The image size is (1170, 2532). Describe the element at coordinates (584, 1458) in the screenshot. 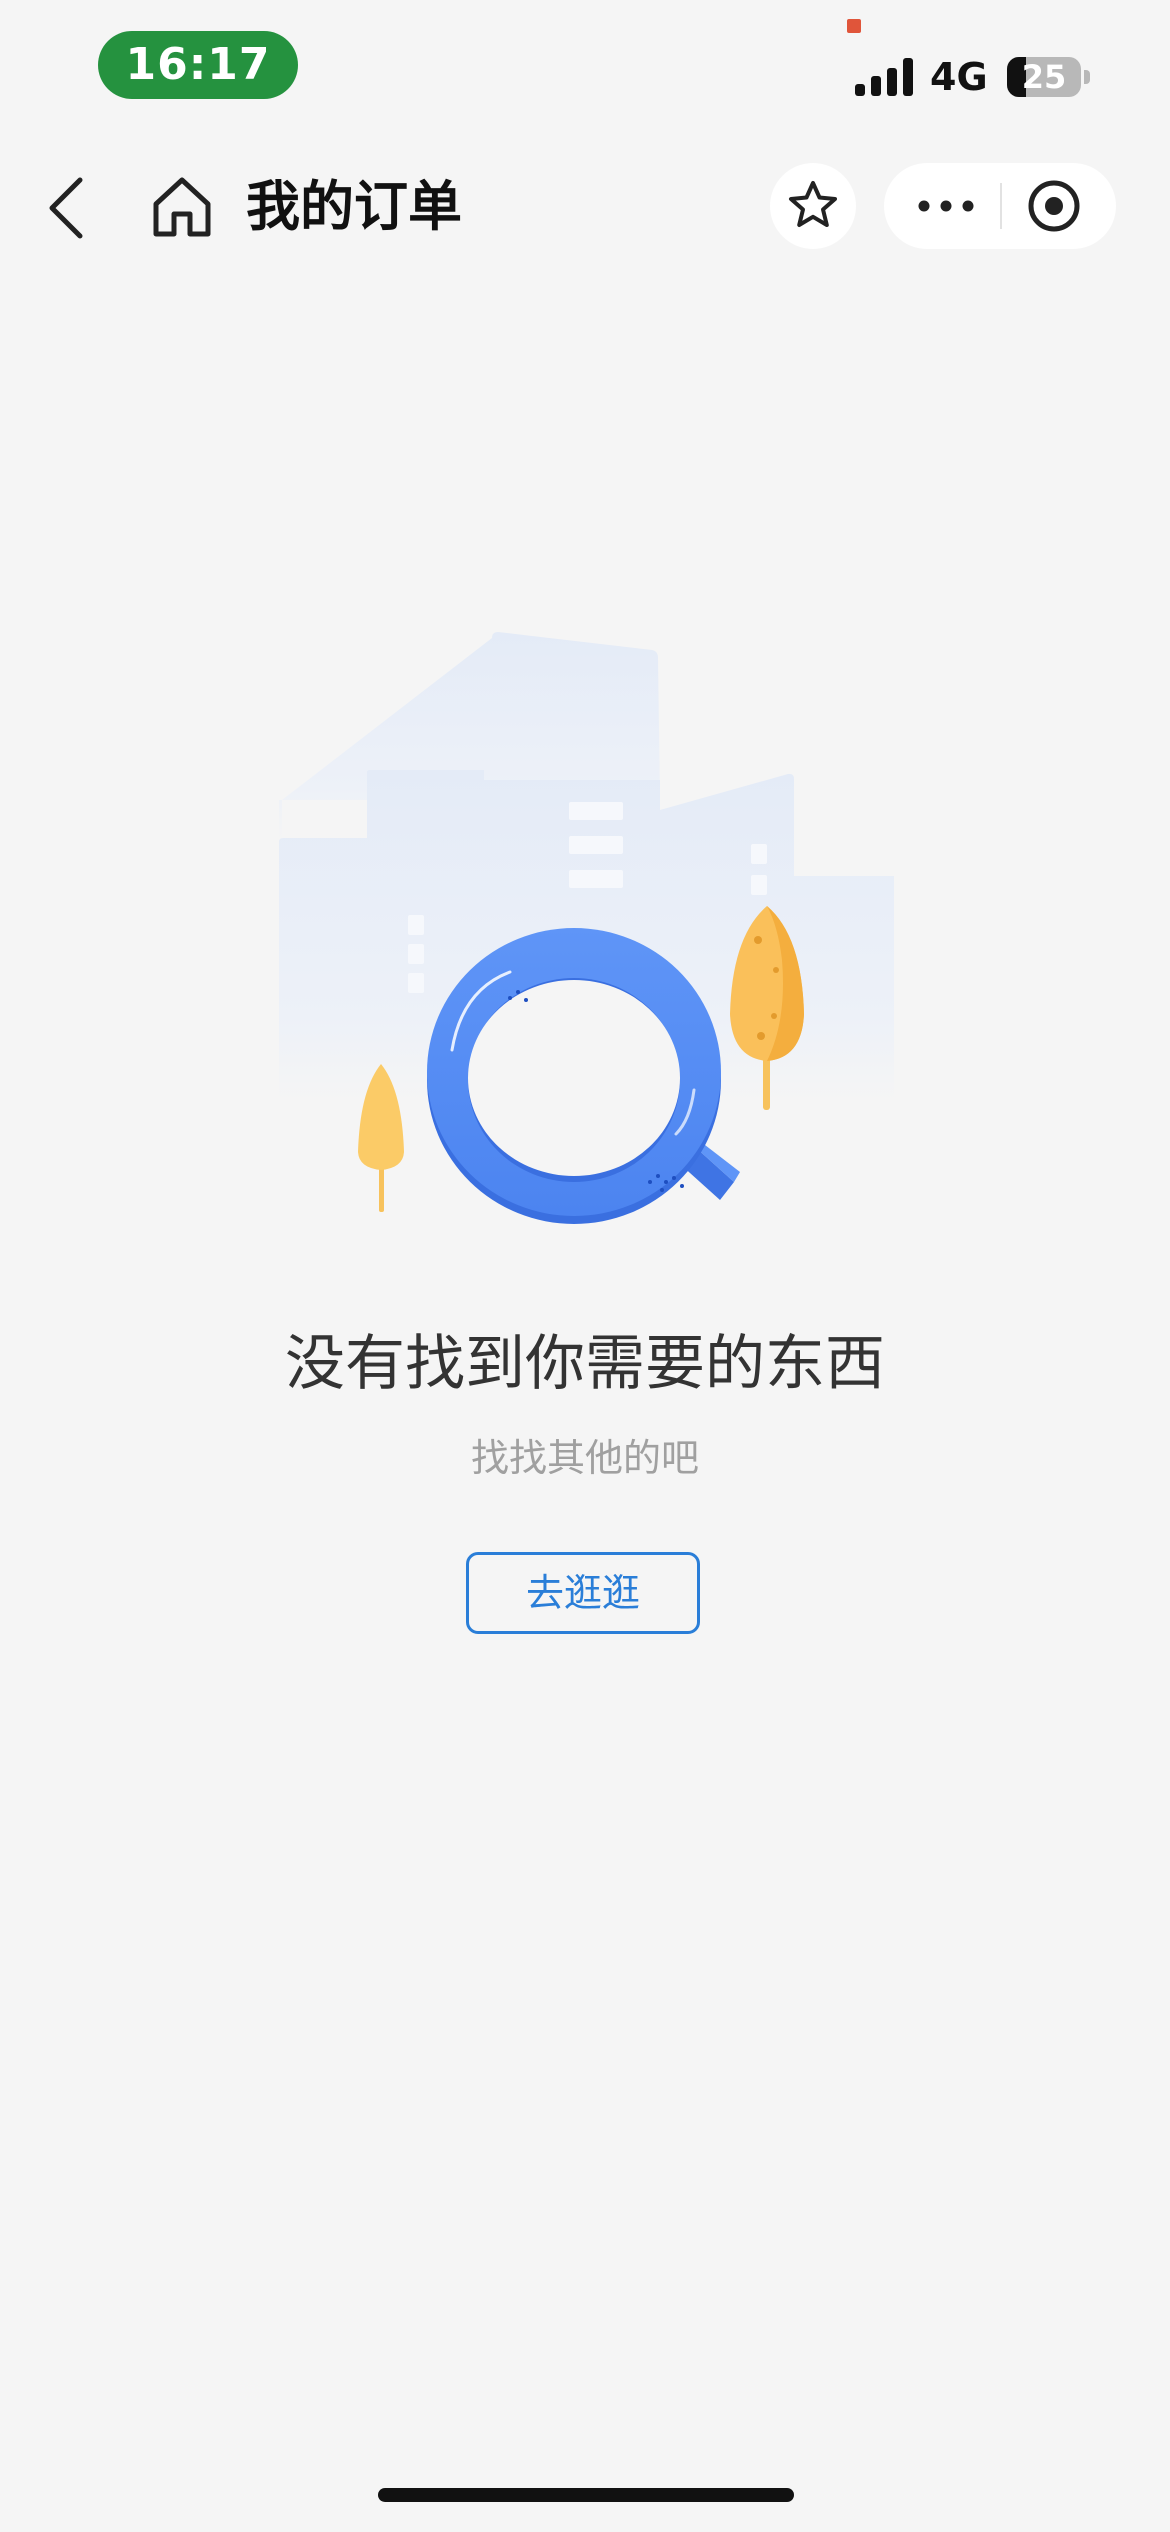

I see `empty-state-subtitle: 找找其他的吧` at that location.